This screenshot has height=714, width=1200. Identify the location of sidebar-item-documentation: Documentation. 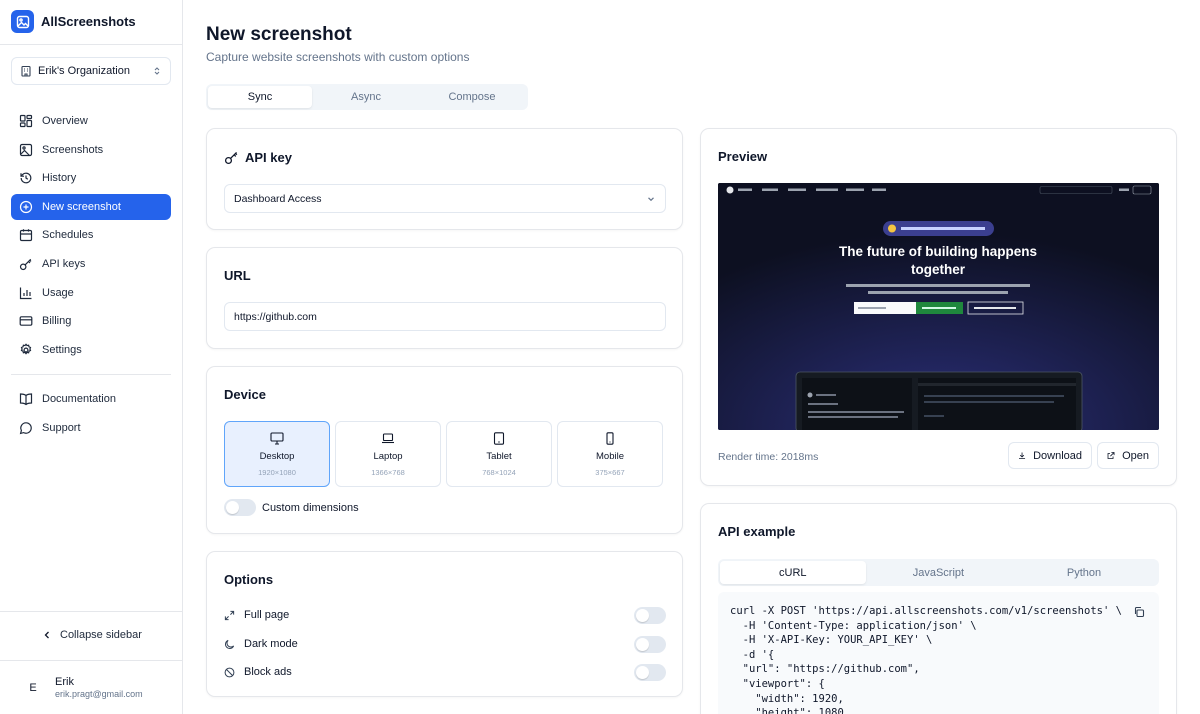
(91, 399).